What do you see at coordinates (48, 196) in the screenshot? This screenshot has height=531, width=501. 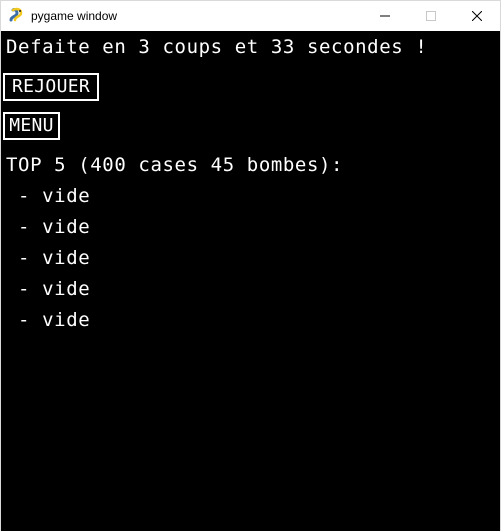 I see `leaderboard-entry-1: - vide` at bounding box center [48, 196].